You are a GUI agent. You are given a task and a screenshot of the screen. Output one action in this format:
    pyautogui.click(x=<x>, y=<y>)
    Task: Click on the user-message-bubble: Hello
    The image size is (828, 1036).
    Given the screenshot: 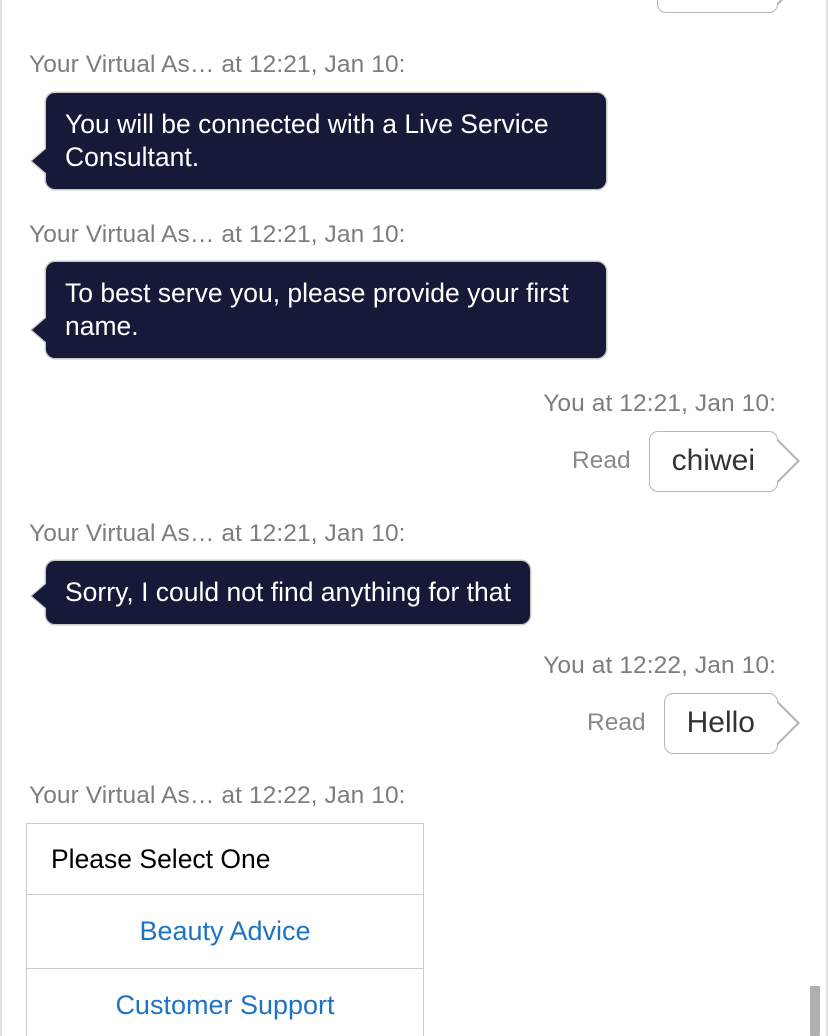 What is the action you would take?
    pyautogui.click(x=720, y=723)
    